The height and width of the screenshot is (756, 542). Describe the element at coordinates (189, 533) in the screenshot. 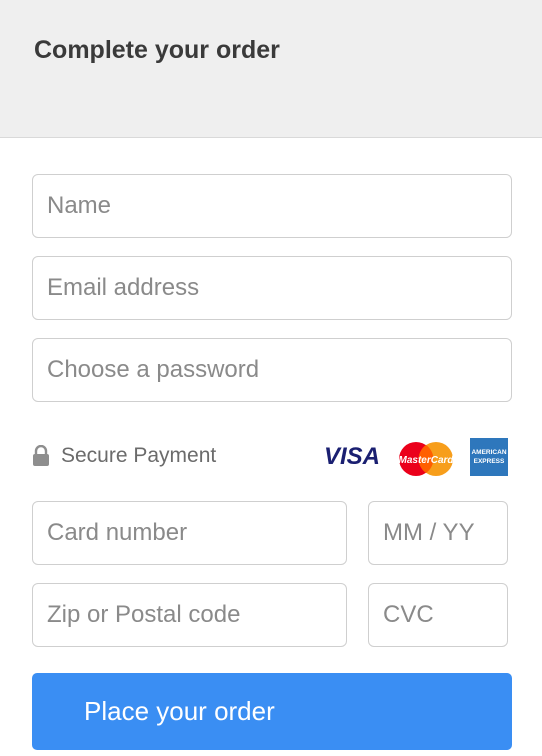

I see `card-number-field` at that location.